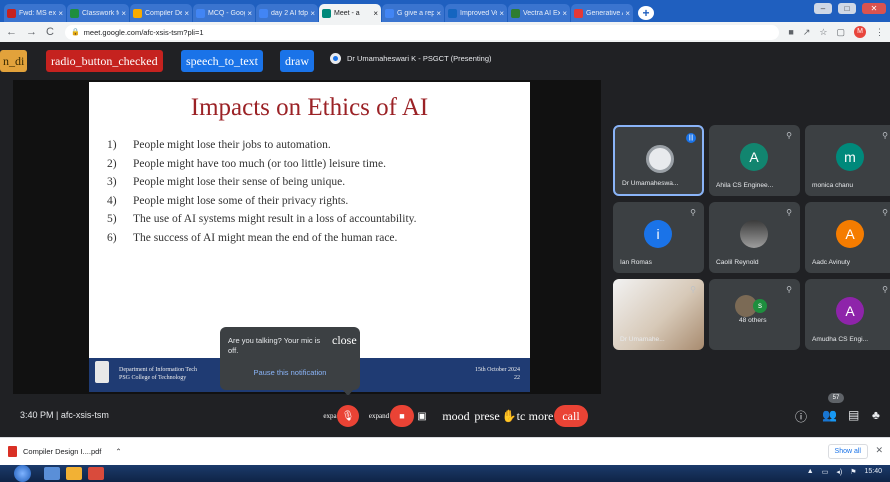  What do you see at coordinates (847, 160) in the screenshot?
I see `participant-tile: m ⚲ monica chanu` at bounding box center [847, 160].